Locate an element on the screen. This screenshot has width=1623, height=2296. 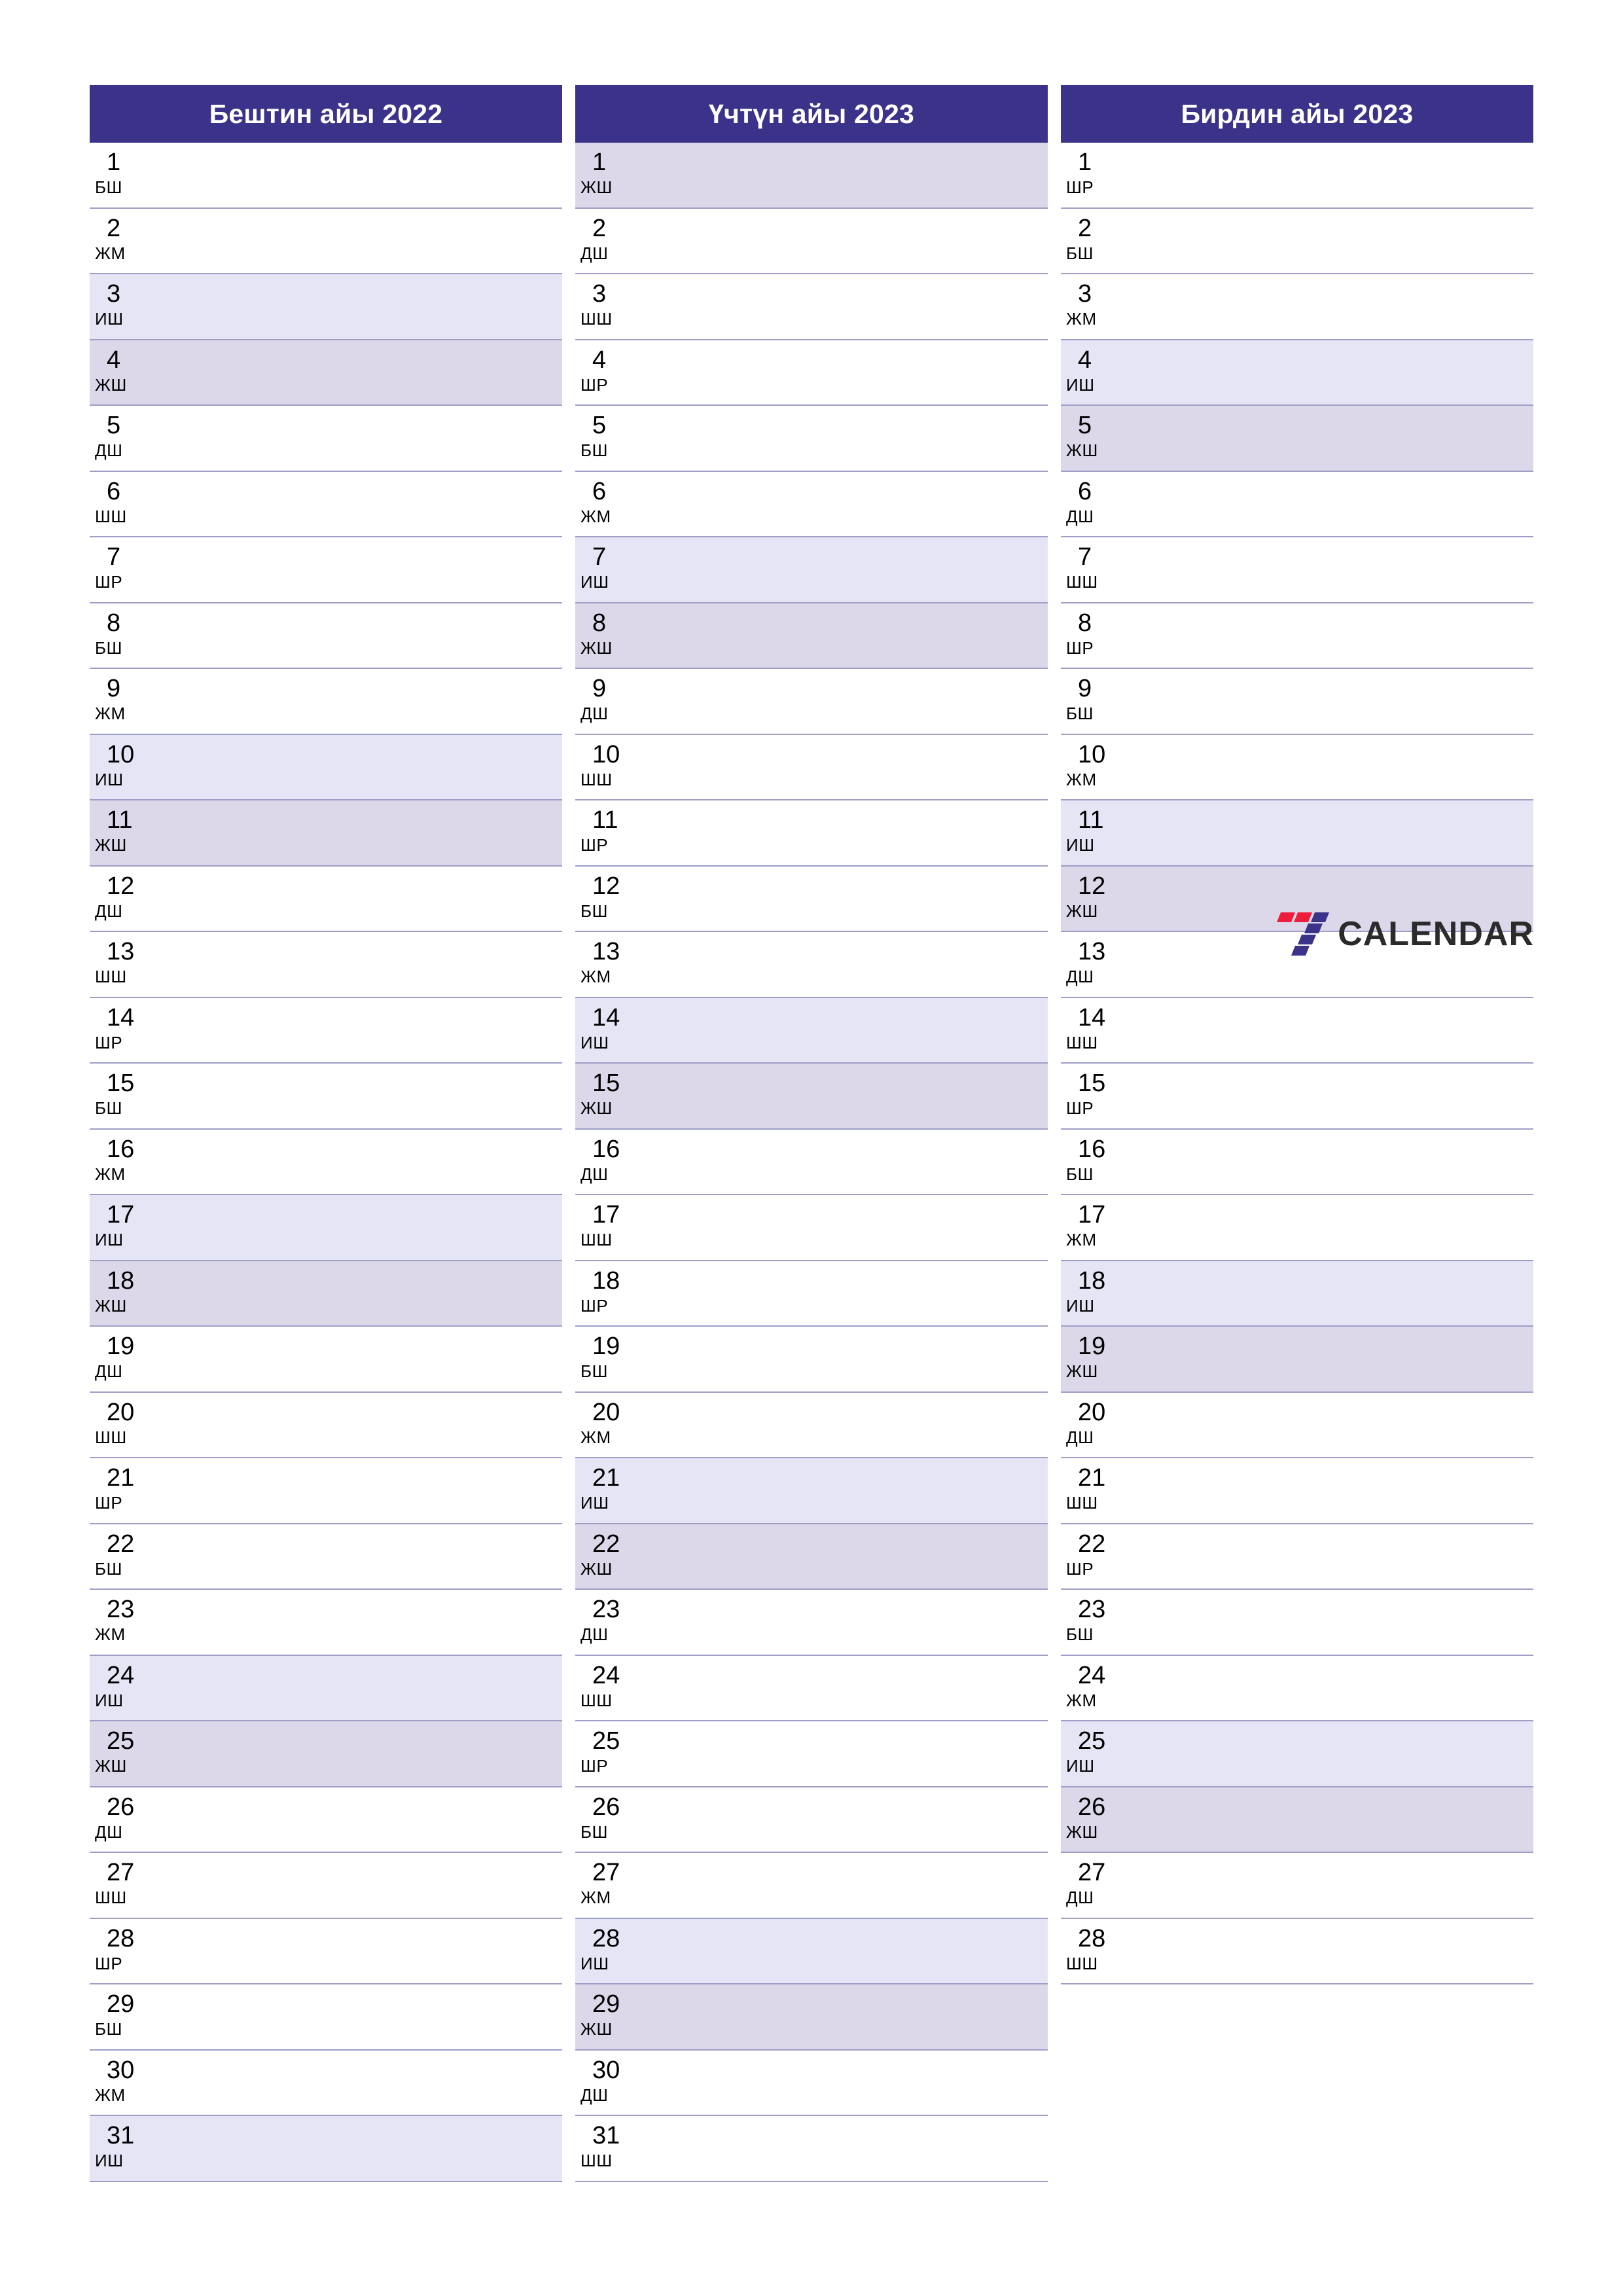
day-row: 2 ДШ is located at coordinates (811, 241).